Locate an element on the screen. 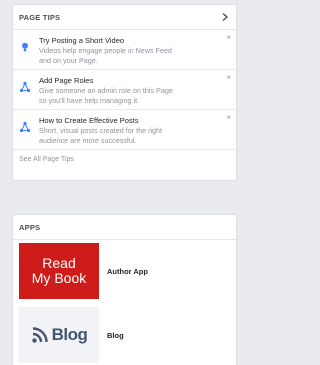 This screenshot has height=365, width=320. app-item-author: Read My Book Author App is located at coordinates (124, 271).